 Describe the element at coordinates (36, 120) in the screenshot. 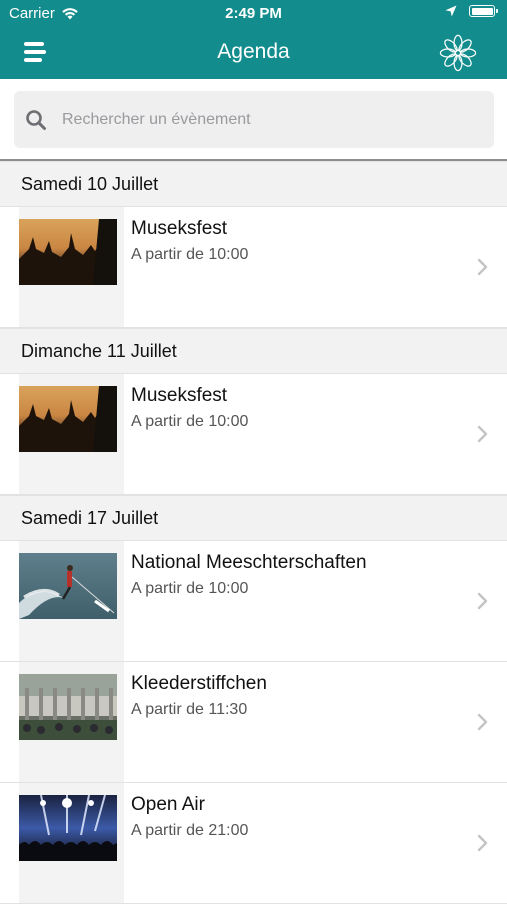

I see `search-icon` at that location.